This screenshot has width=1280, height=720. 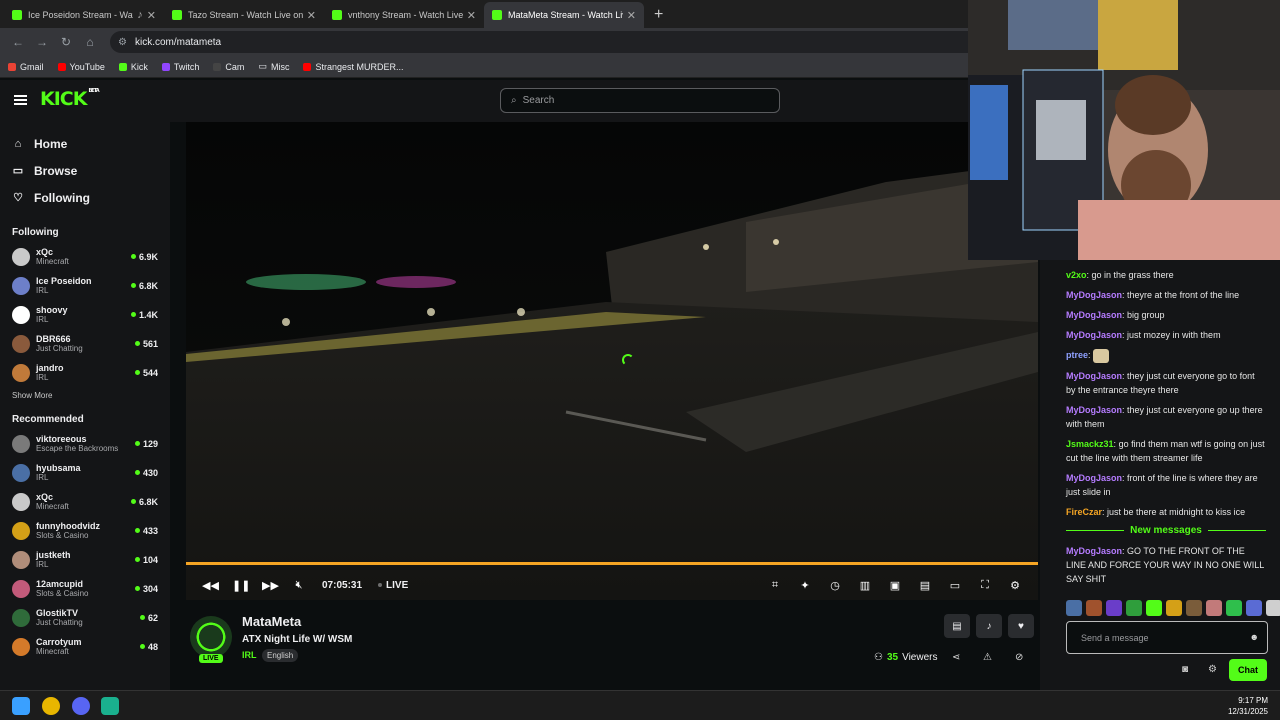 What do you see at coordinates (228, 67) in the screenshot?
I see `bookmark-cam: Cam` at bounding box center [228, 67].